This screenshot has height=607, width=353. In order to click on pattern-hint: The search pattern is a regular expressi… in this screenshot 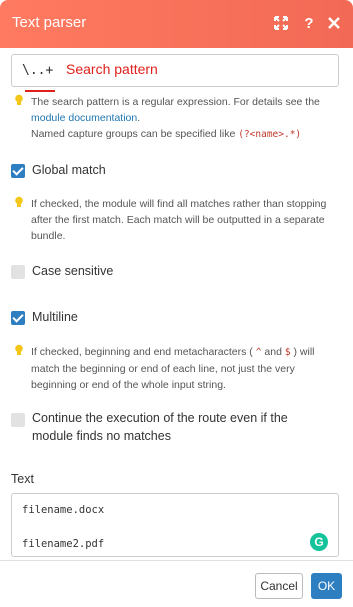, I will do `click(181, 118)`.